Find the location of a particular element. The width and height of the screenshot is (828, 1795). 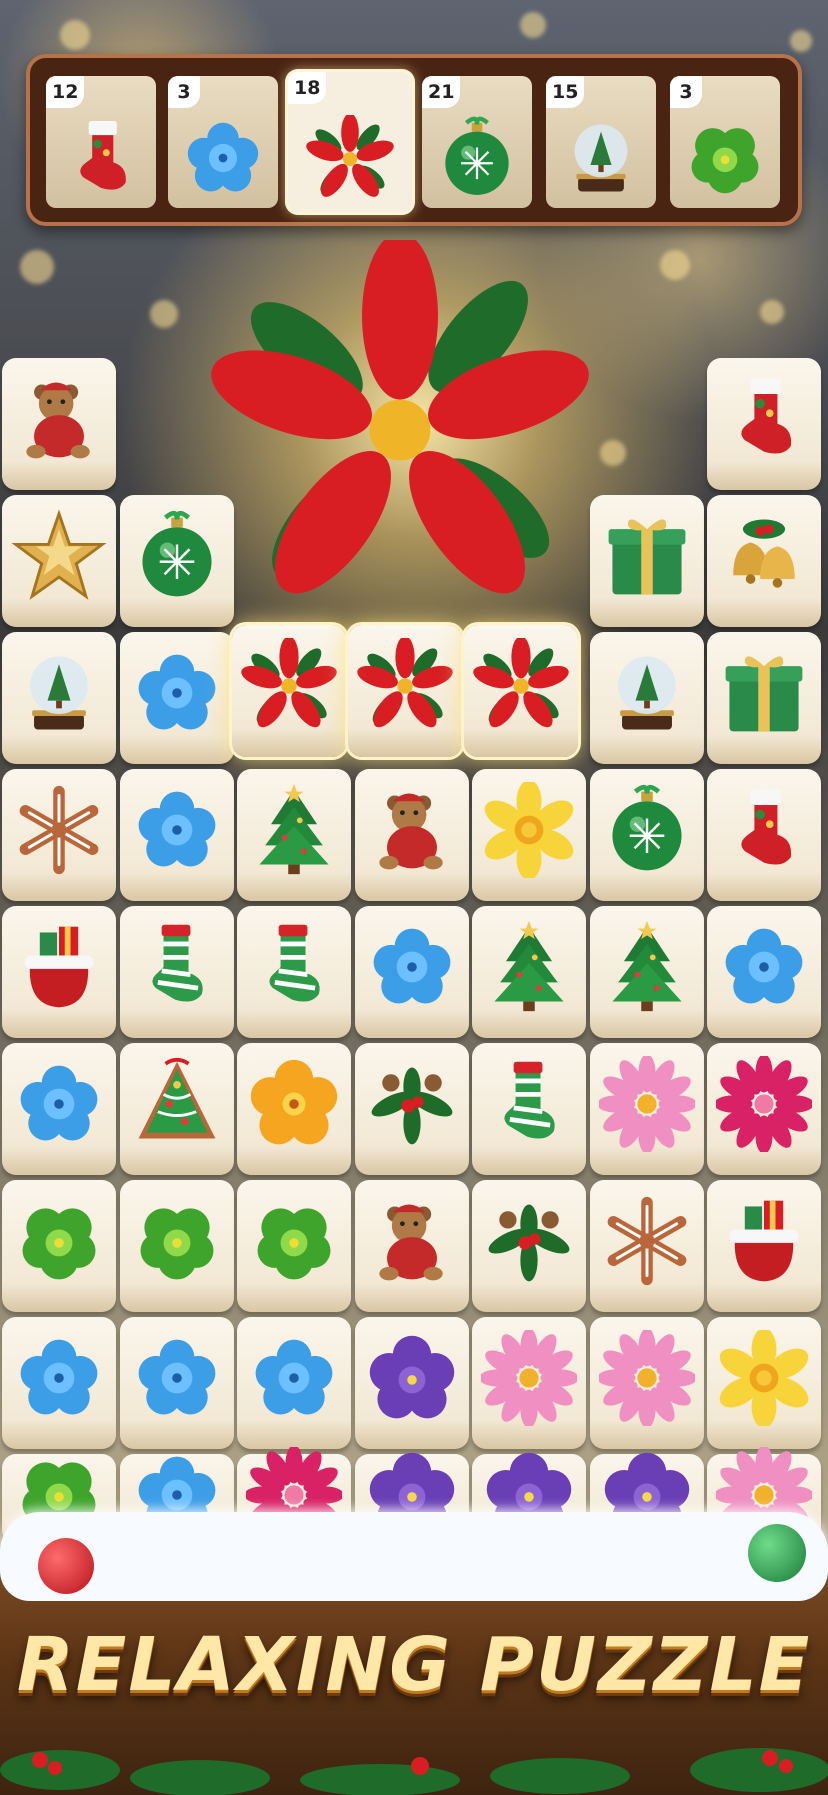

slot-count: 21 is located at coordinates (441, 92).